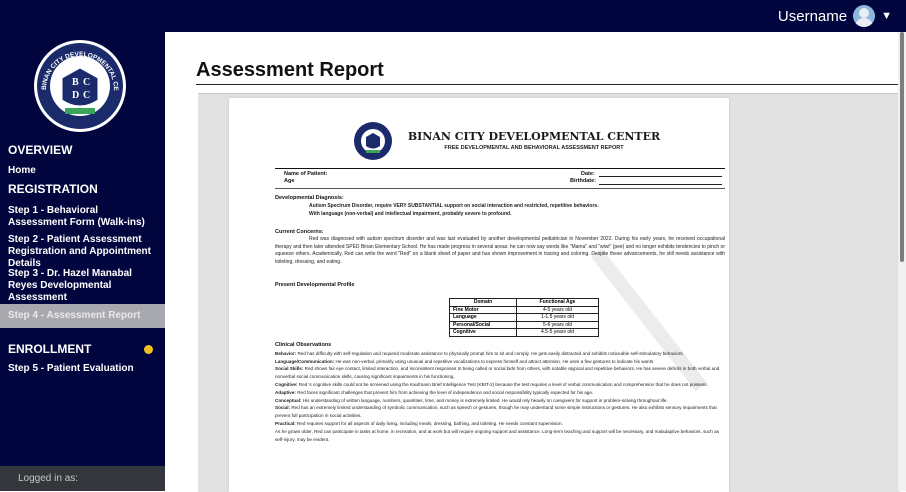  I want to click on table-header: Functional Age, so click(557, 302).